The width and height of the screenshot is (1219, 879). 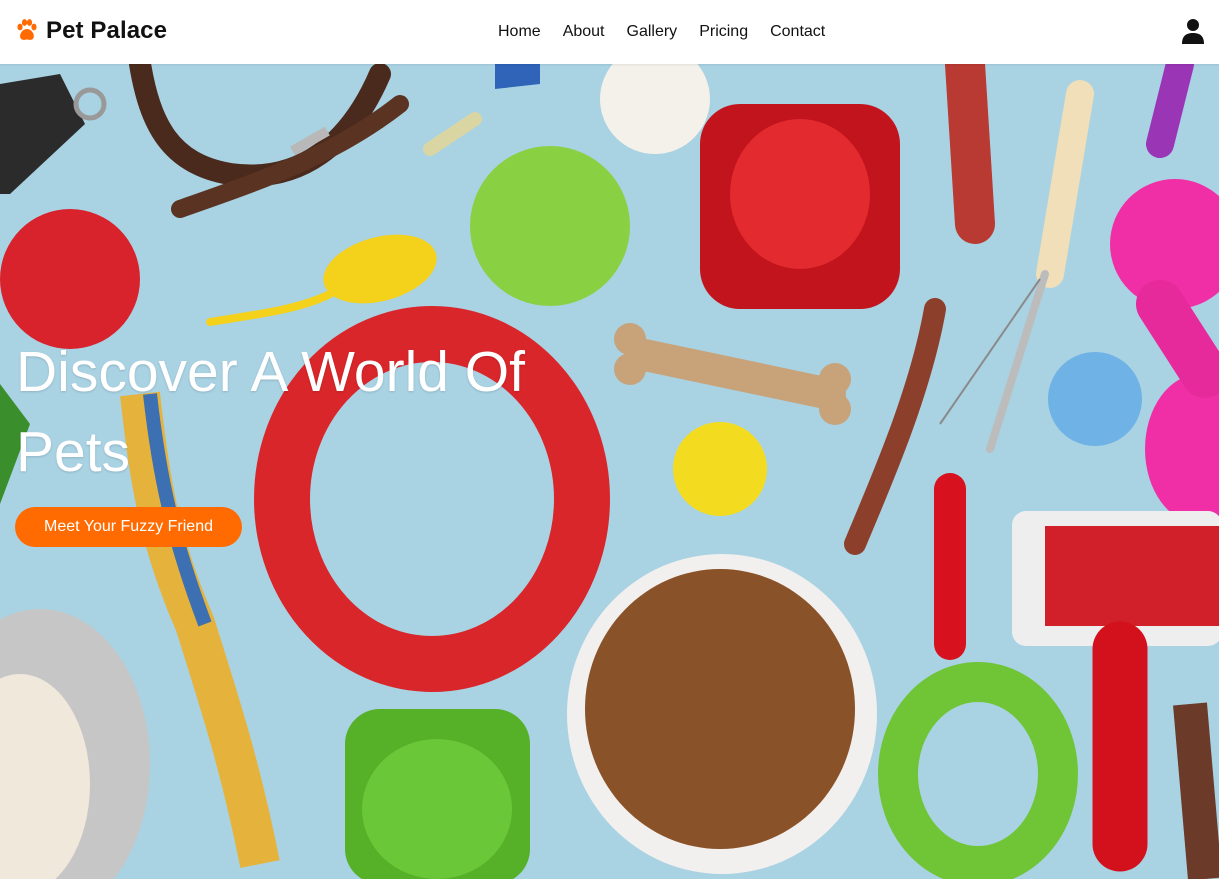 I want to click on meet-fuzzy-friend-button: Meet Your Fuzzy Friend, so click(x=128, y=527).